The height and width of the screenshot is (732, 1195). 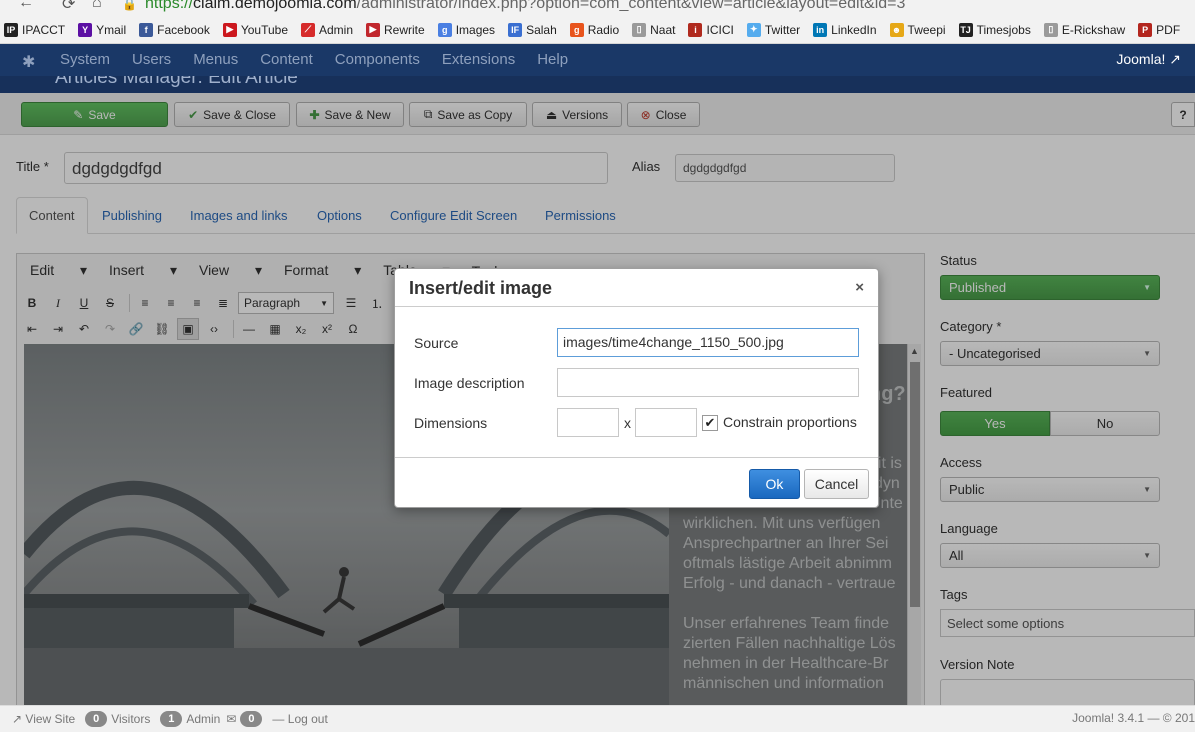 What do you see at coordinates (753, 29) in the screenshot?
I see `twitter-icon: ✦` at bounding box center [753, 29].